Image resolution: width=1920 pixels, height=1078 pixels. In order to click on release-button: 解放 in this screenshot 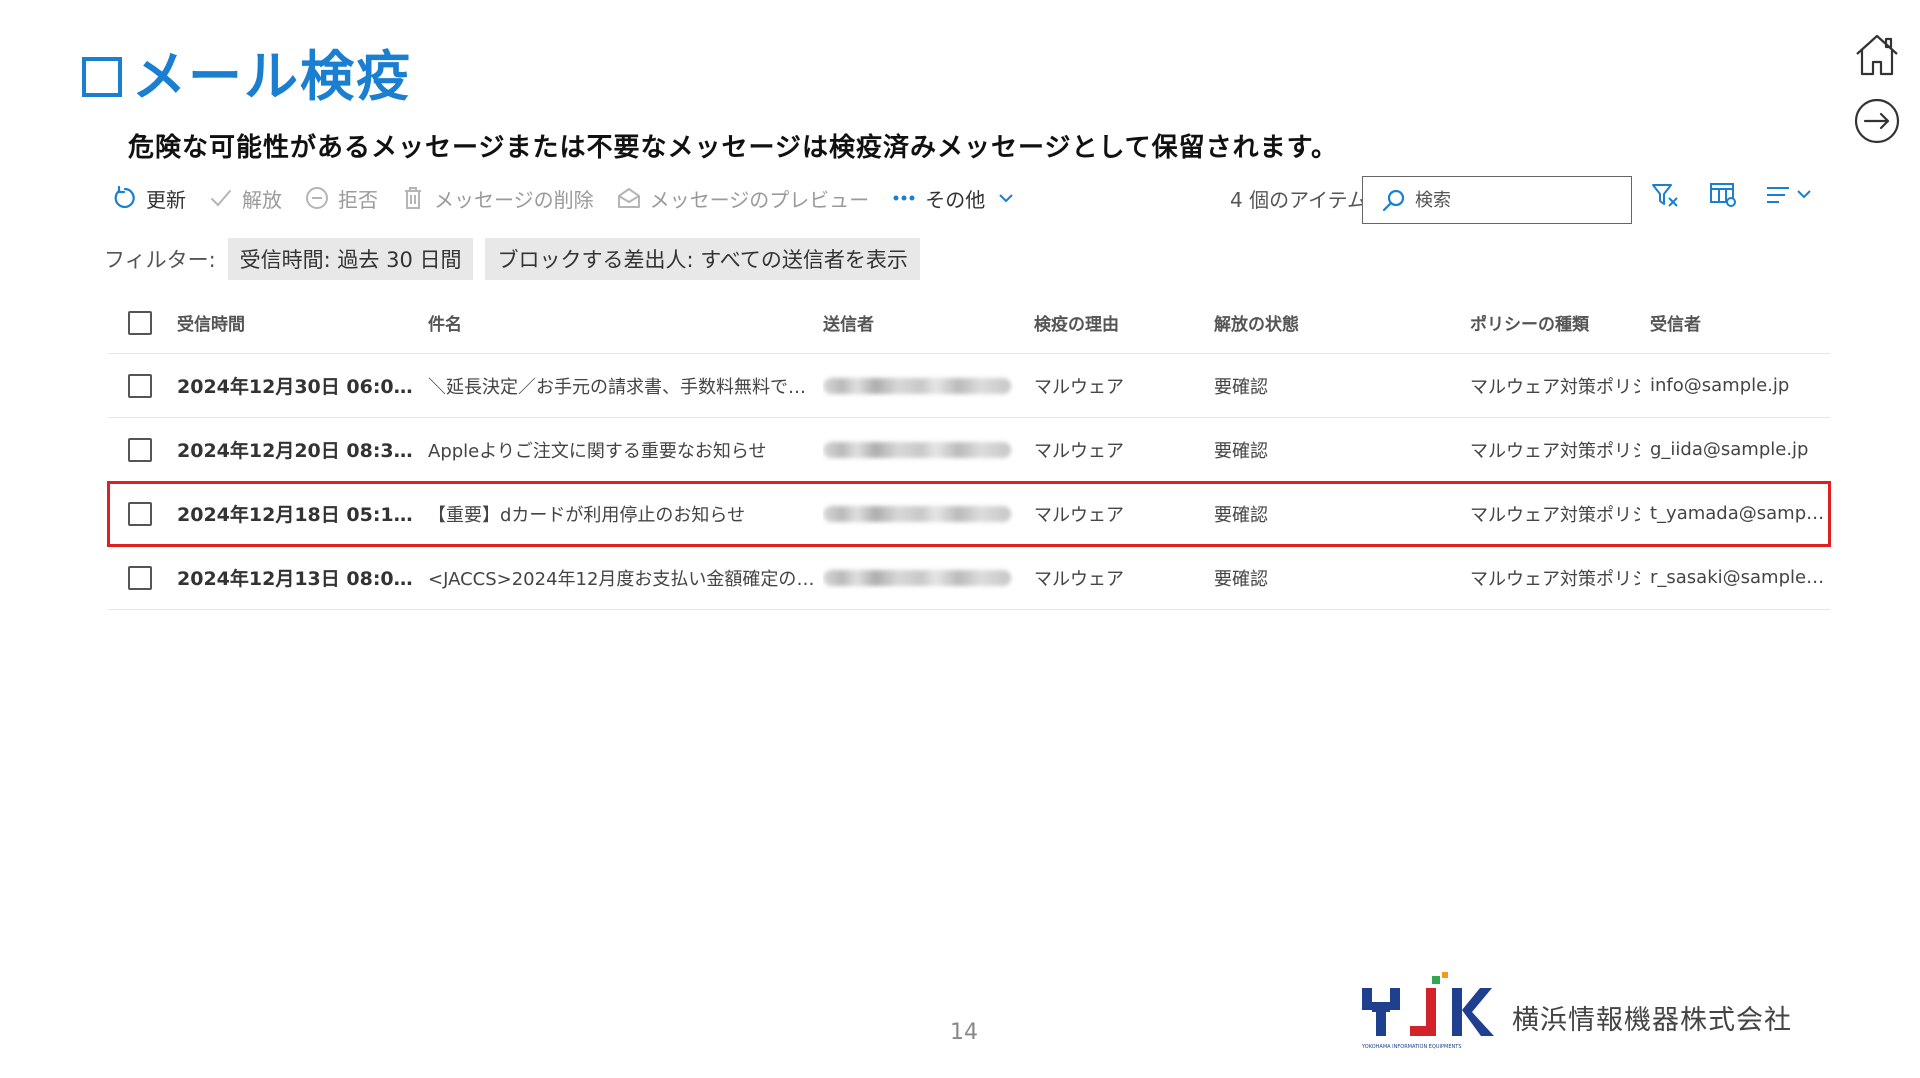, I will do `click(245, 198)`.